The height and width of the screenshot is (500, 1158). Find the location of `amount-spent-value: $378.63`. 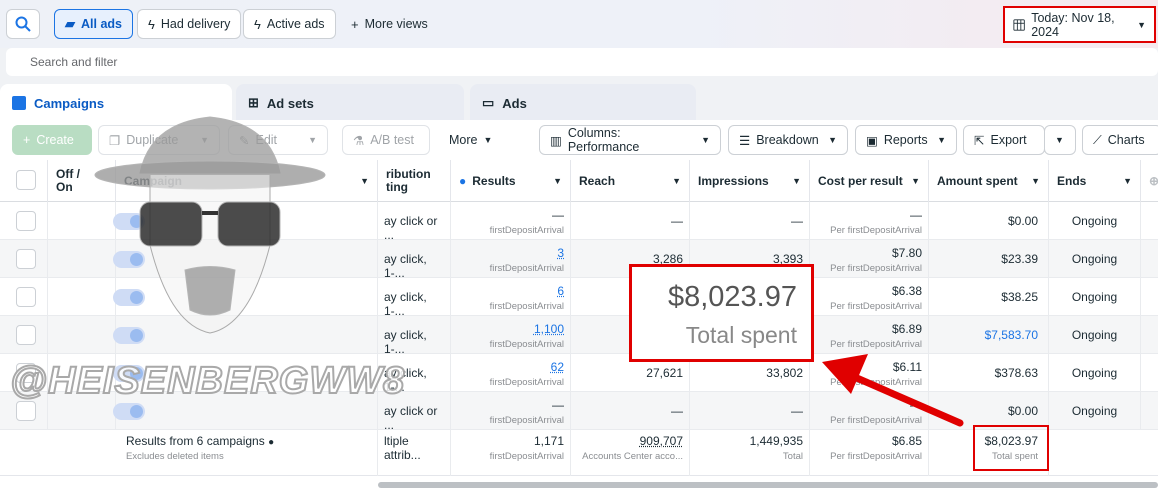

amount-spent-value: $378.63 is located at coordinates (988, 367).